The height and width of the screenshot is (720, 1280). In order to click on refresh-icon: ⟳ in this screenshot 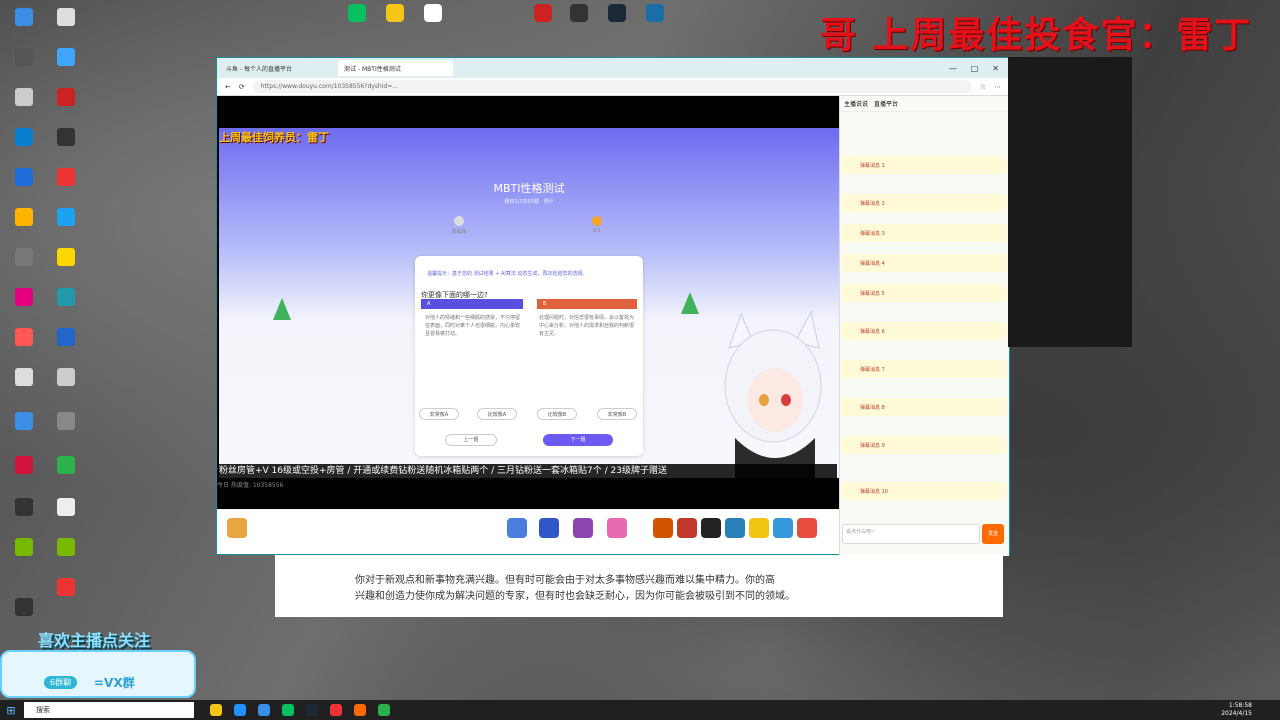, I will do `click(242, 87)`.